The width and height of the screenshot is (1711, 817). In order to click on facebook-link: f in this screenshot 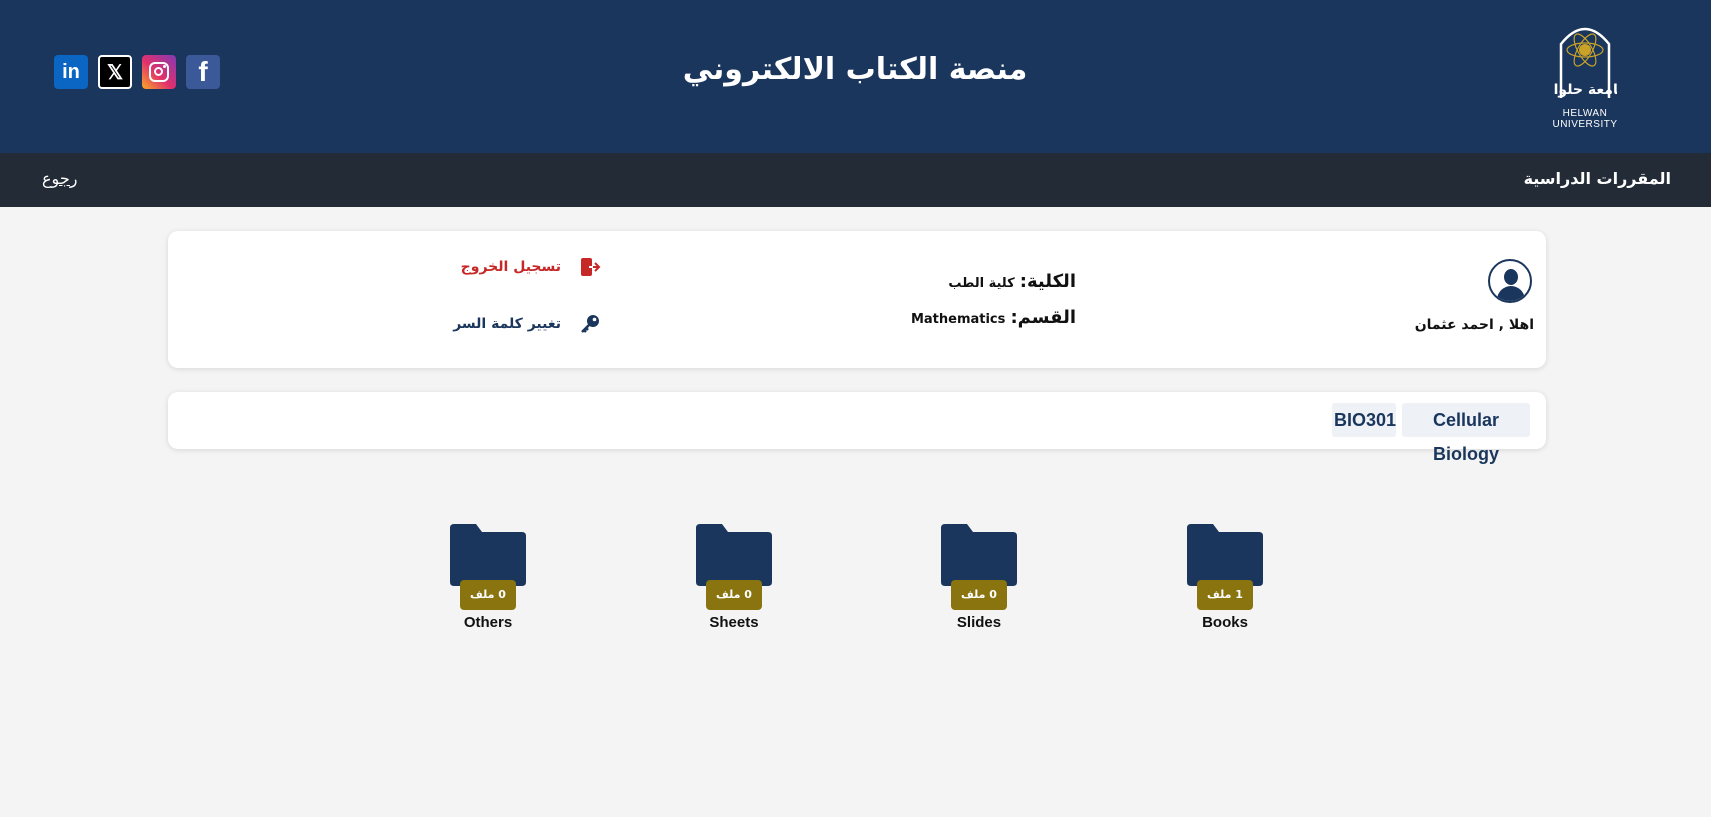, I will do `click(203, 72)`.